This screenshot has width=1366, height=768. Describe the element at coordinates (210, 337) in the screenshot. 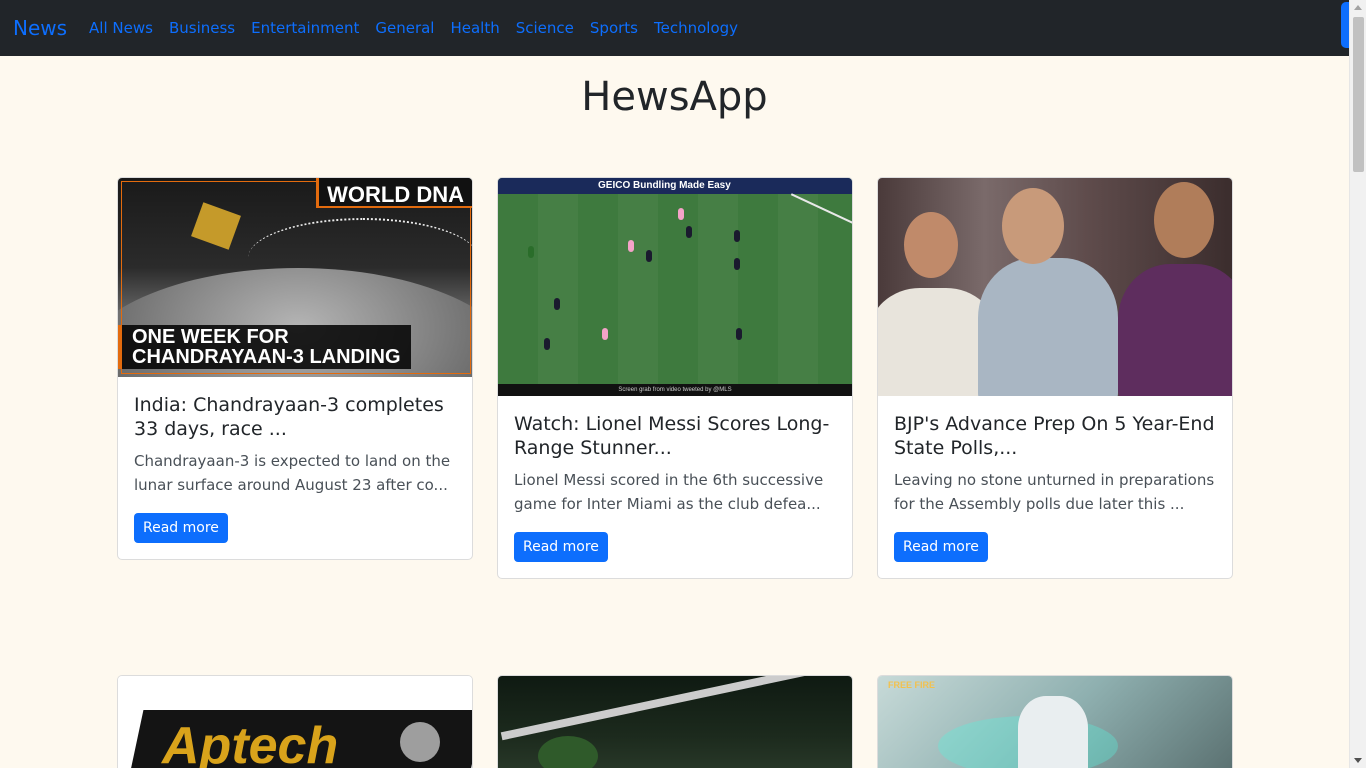

I see `image-caption-line: ONE WEEK FOR` at that location.